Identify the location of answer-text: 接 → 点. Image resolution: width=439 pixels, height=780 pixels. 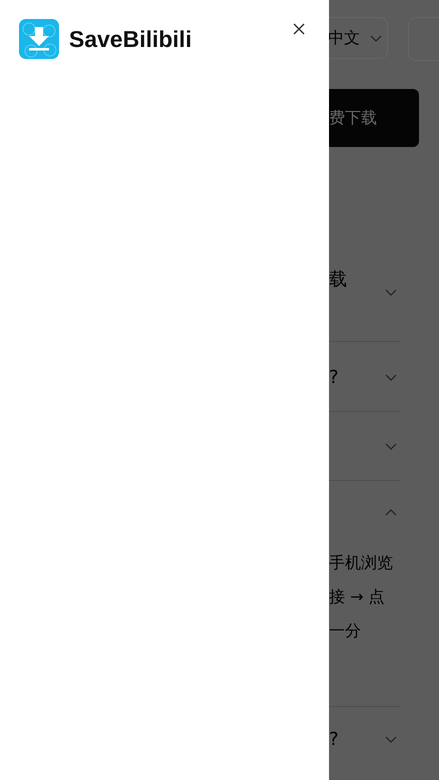
(357, 597).